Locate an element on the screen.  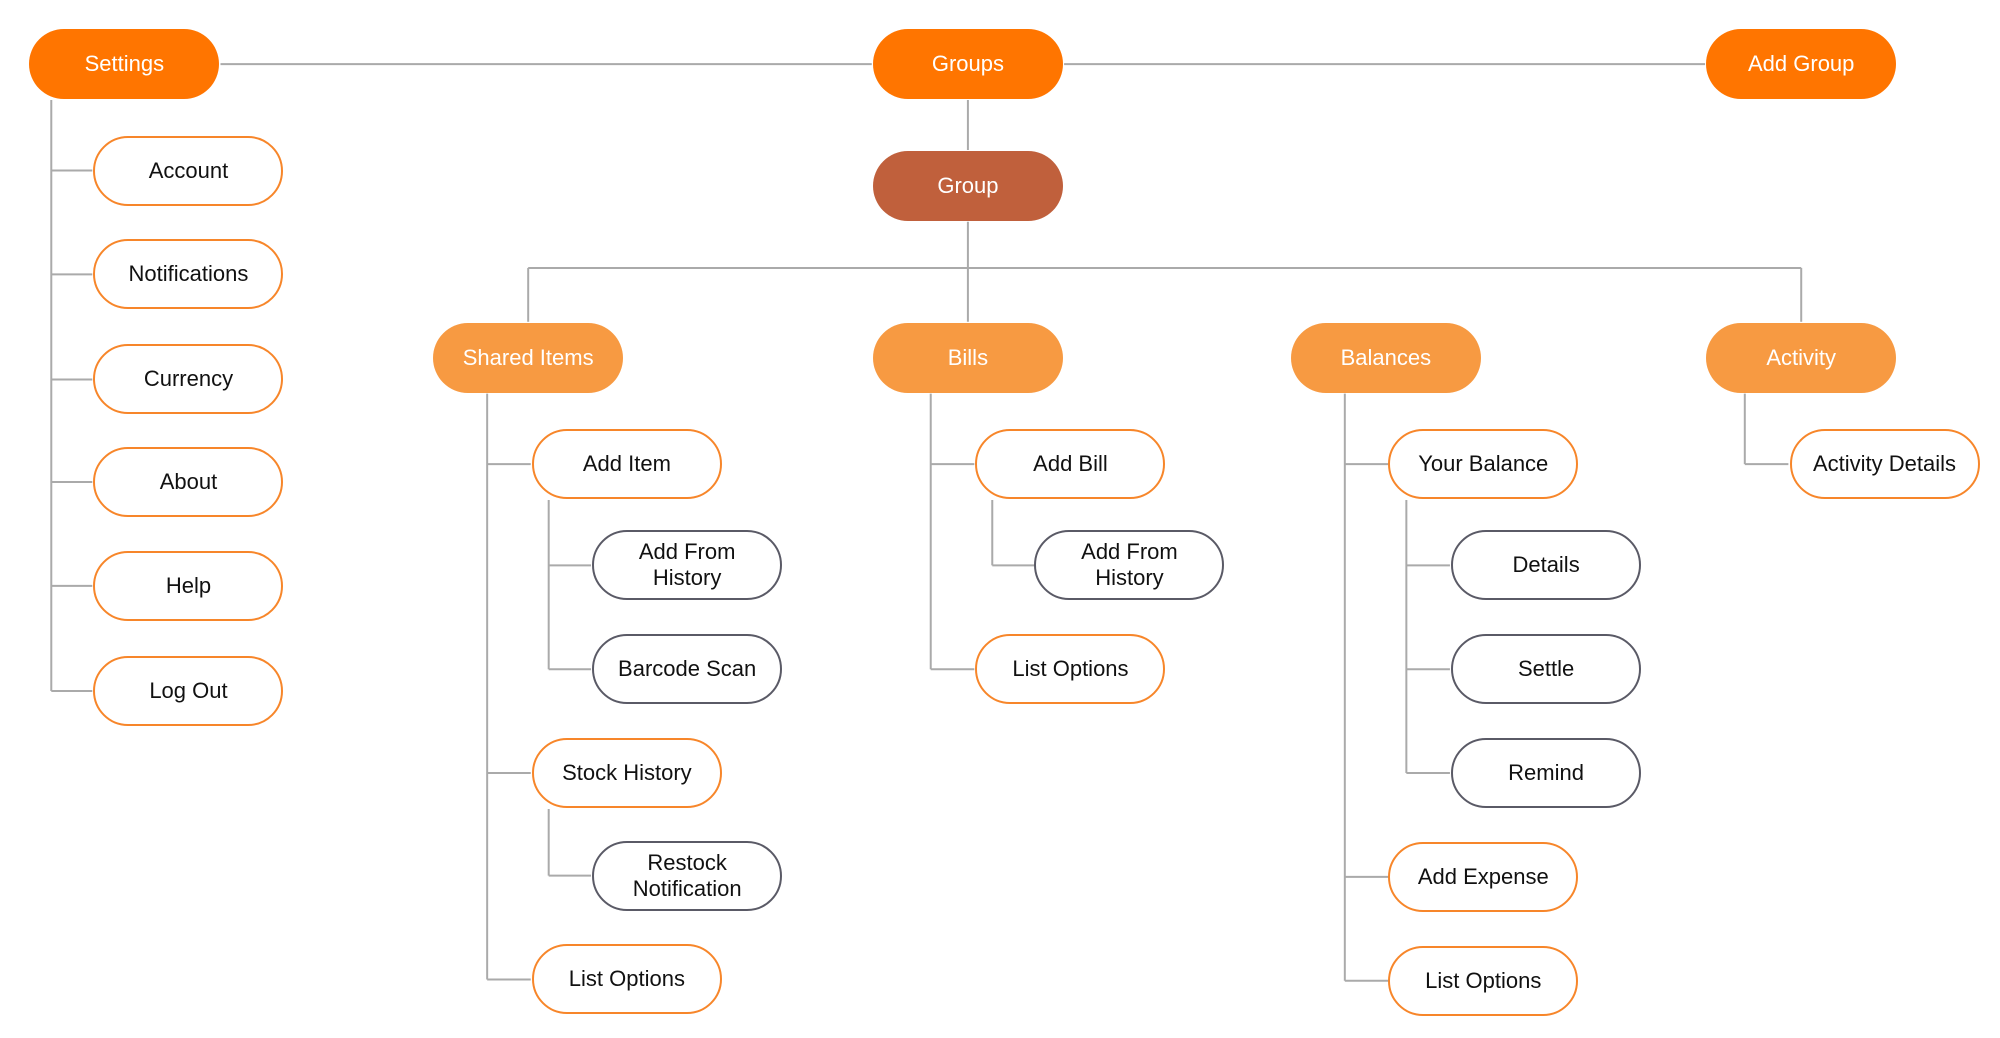
node-balances: Balances is located at coordinates (1385, 357).